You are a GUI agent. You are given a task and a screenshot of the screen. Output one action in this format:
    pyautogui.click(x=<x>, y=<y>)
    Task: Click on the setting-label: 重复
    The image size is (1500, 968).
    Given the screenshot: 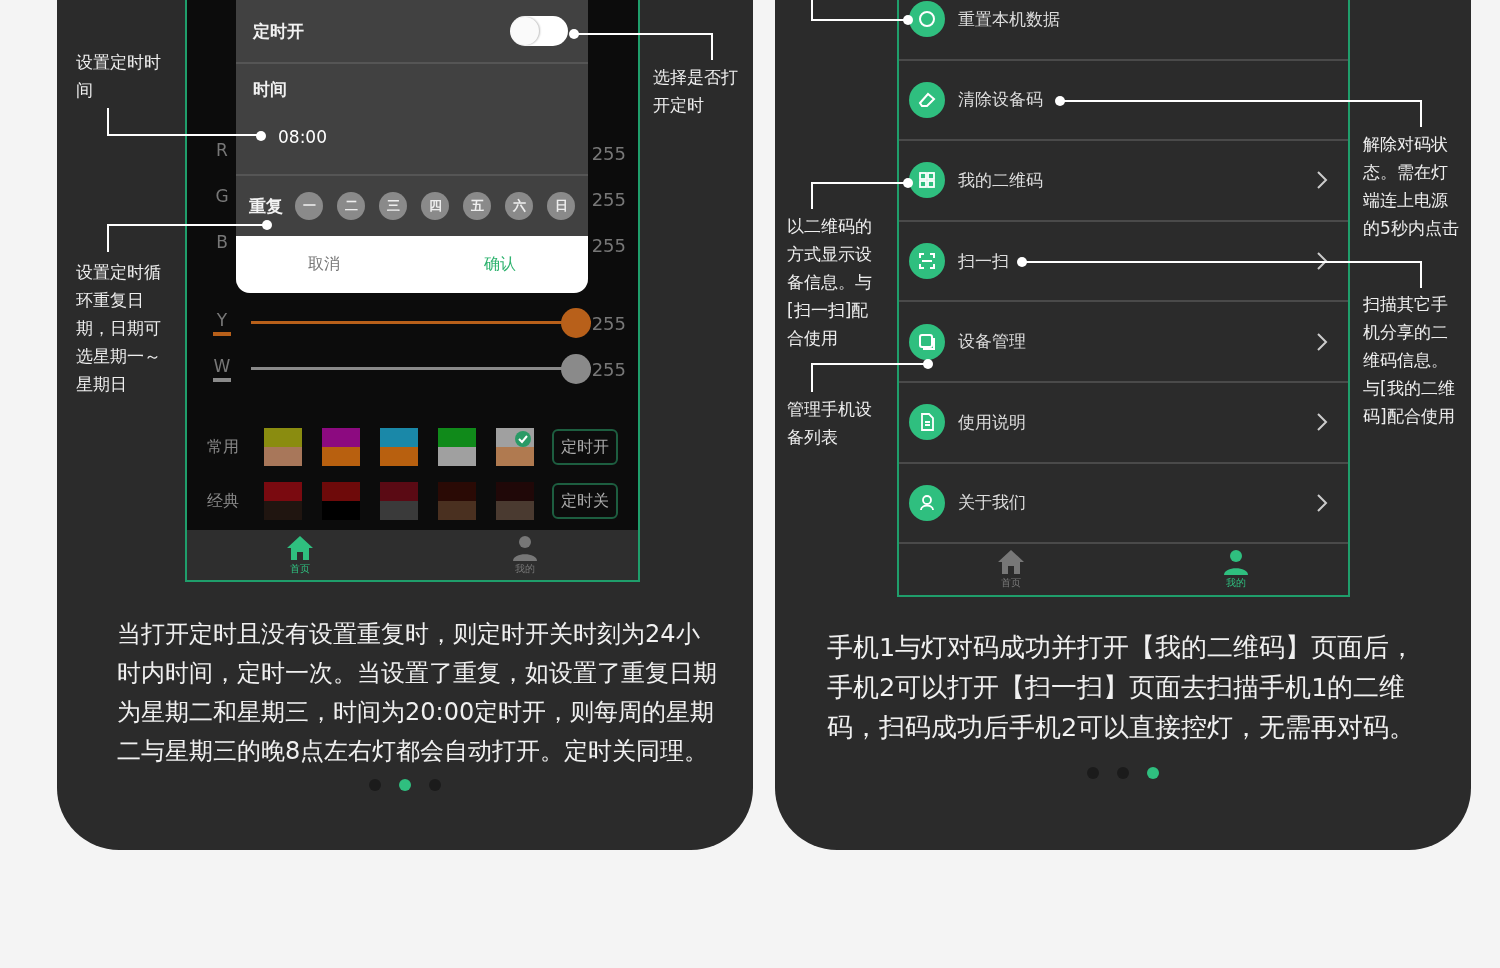 What is the action you would take?
    pyautogui.click(x=266, y=206)
    